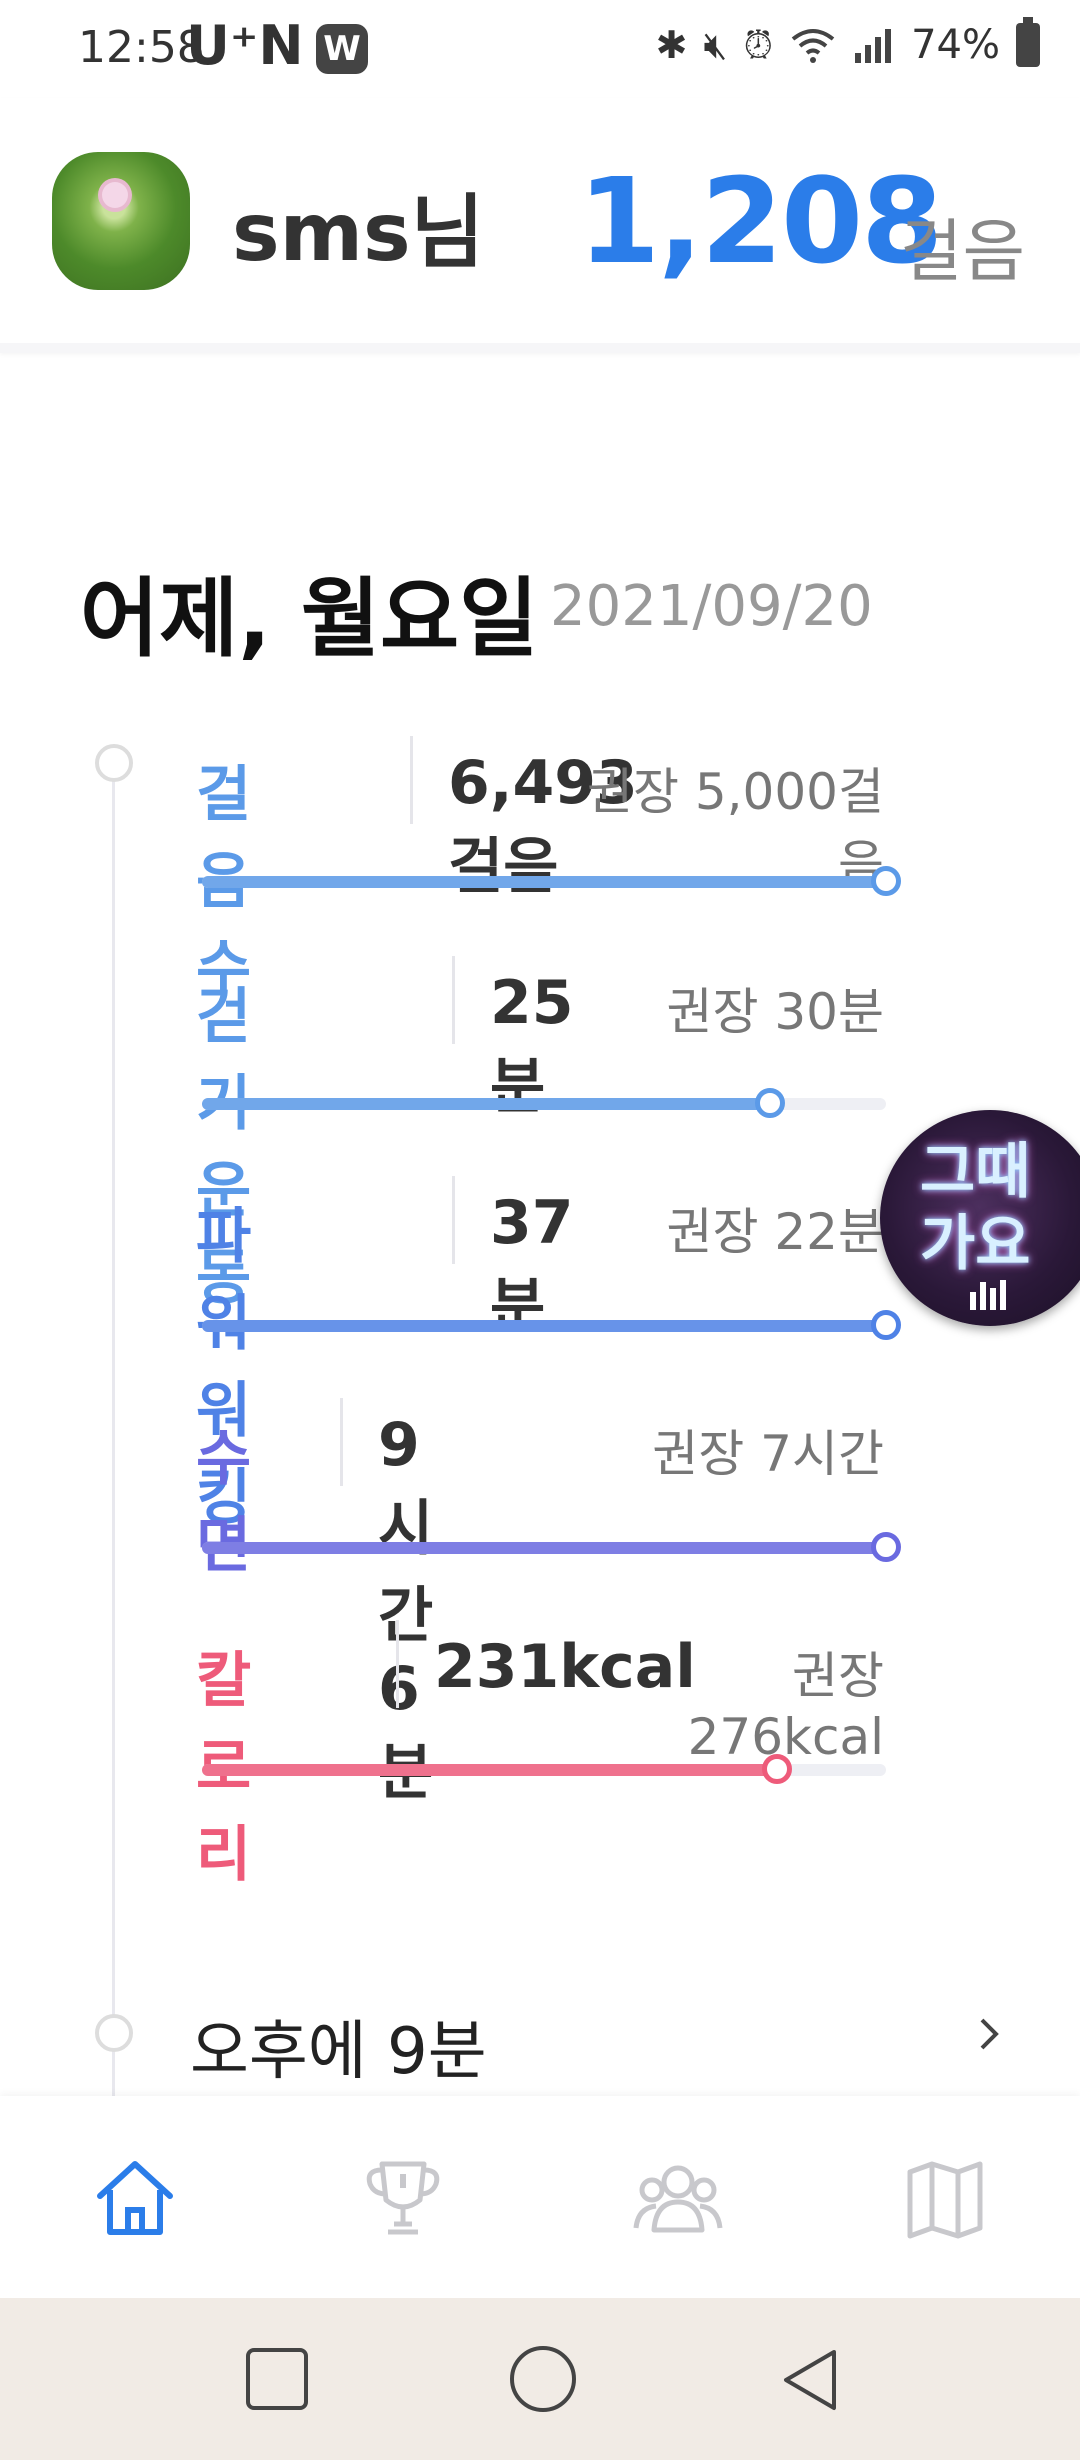 The width and height of the screenshot is (1080, 2460). Describe the element at coordinates (711, 606) in the screenshot. I see `day-date: 2021/09/20` at that location.